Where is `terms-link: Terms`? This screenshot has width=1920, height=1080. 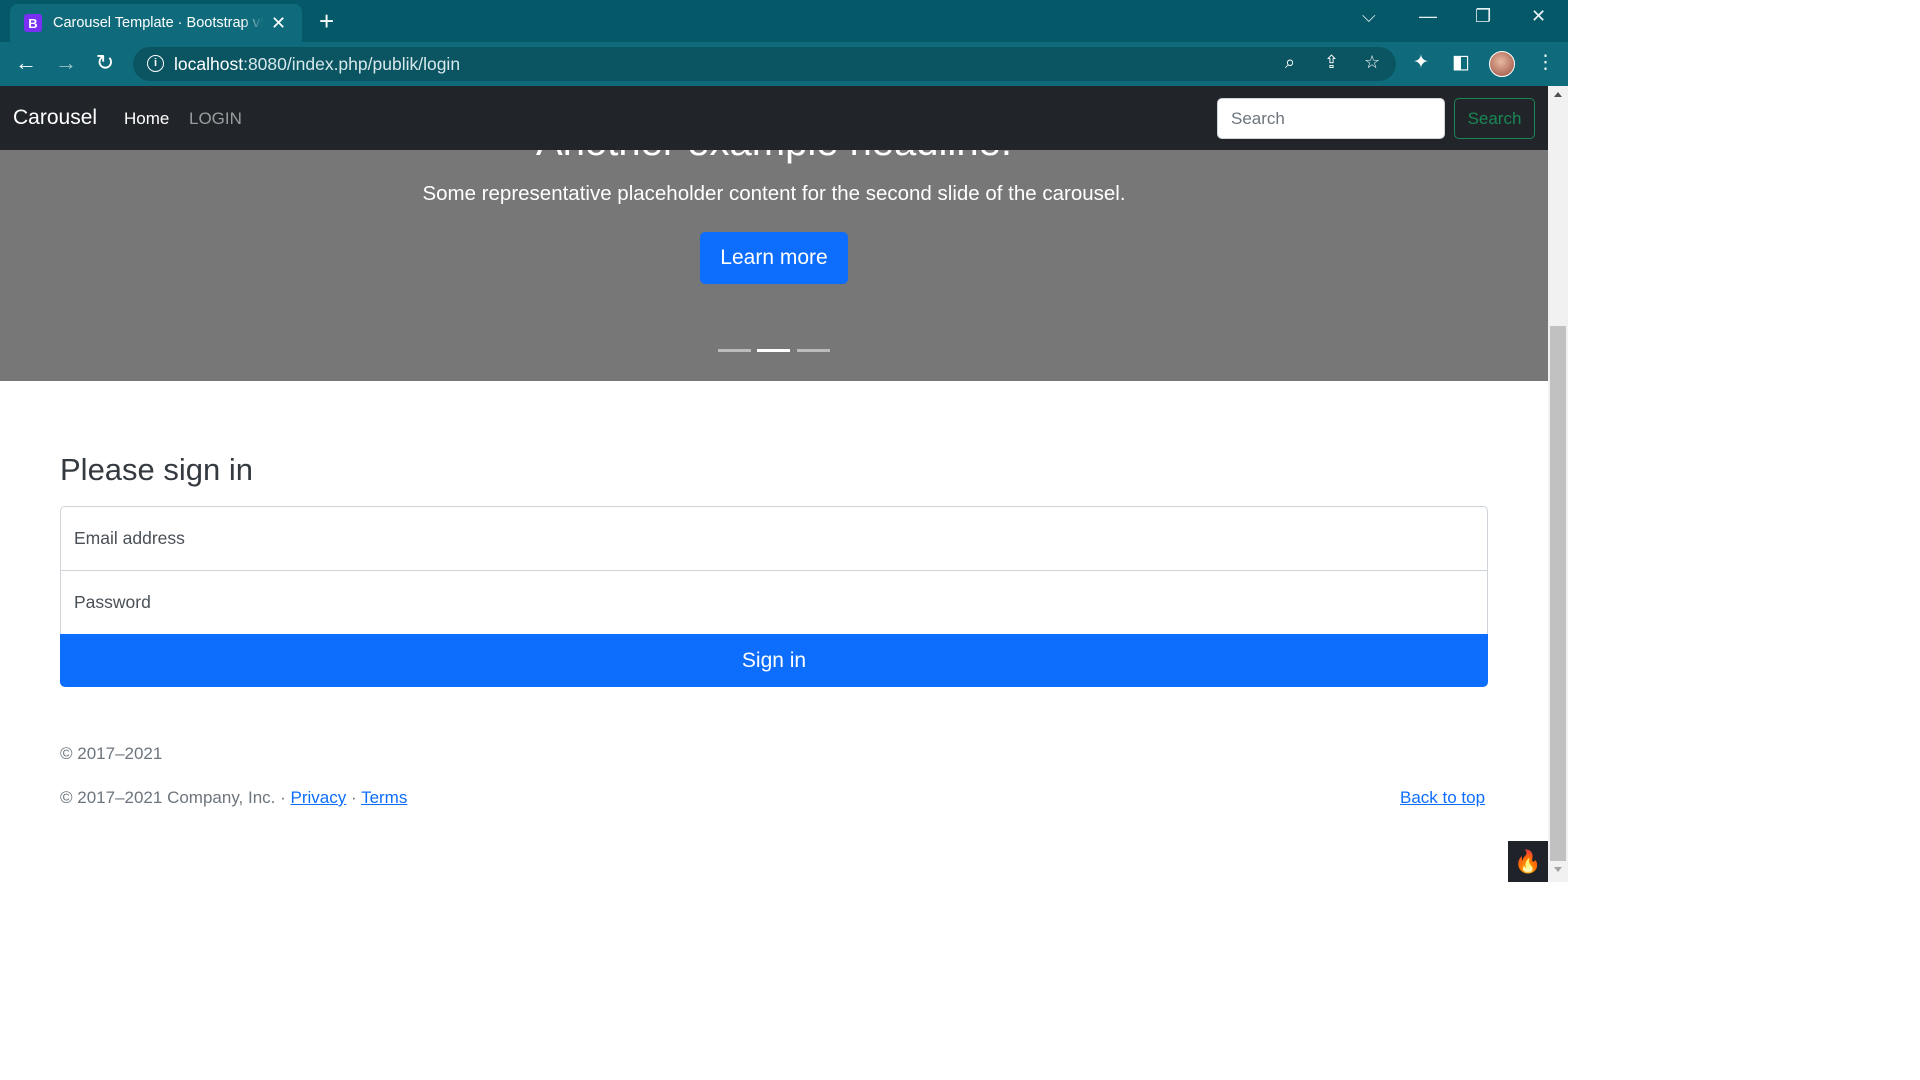 terms-link: Terms is located at coordinates (384, 797).